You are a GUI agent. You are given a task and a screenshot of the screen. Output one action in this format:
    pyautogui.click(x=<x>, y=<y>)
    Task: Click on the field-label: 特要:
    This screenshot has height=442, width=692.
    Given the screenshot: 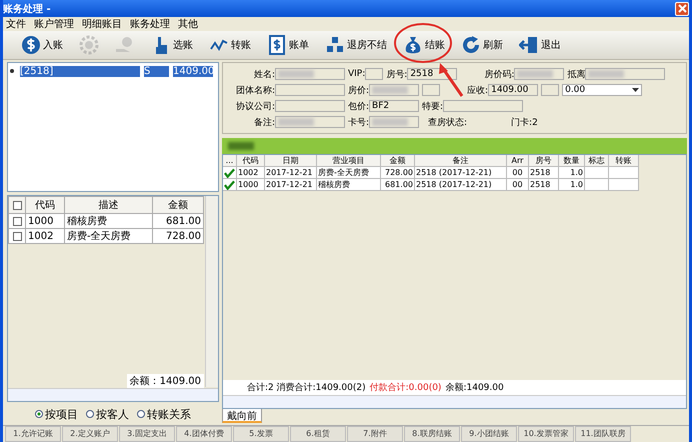 What is the action you would take?
    pyautogui.click(x=433, y=106)
    